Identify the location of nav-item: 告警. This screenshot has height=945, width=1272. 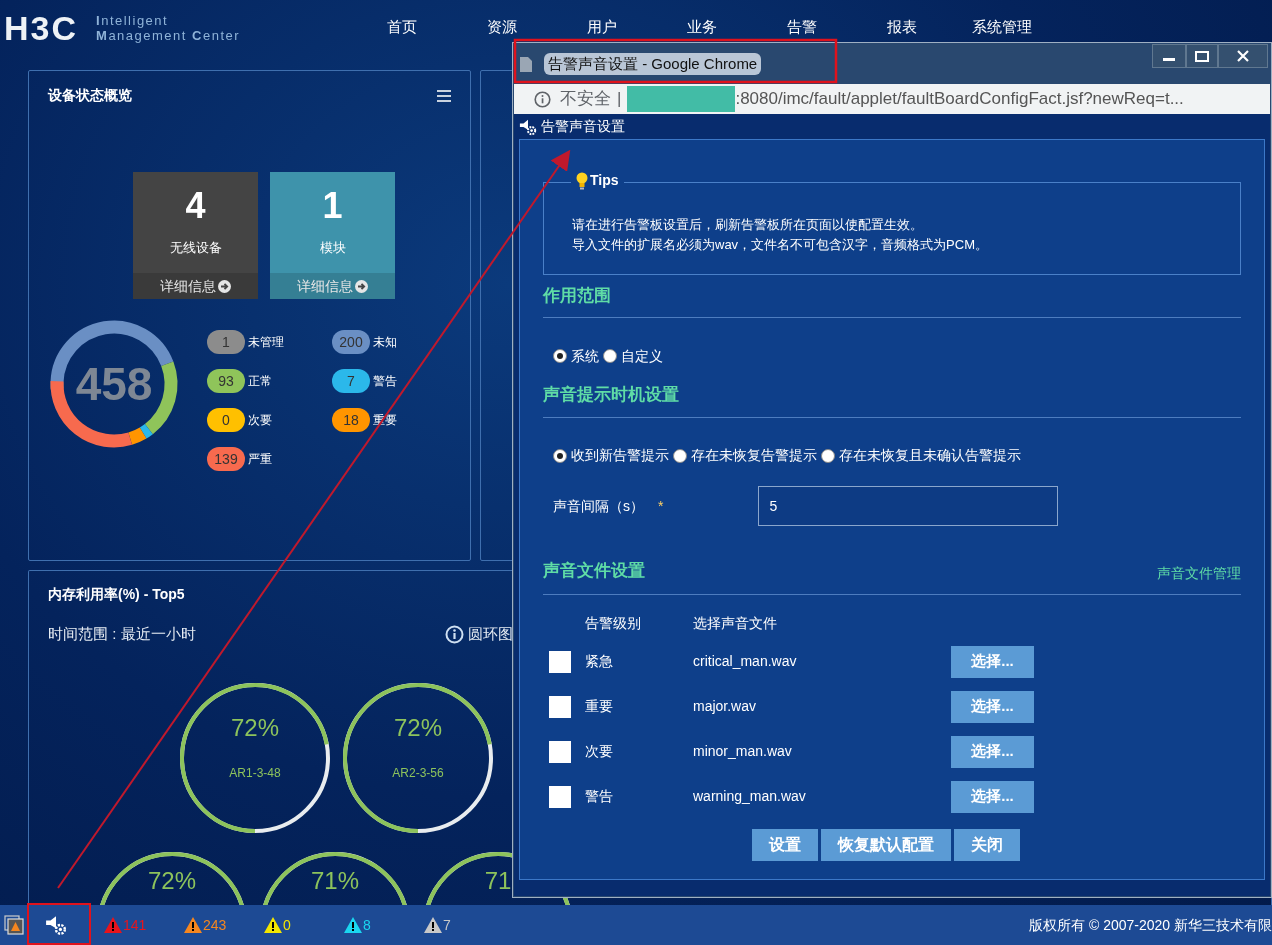
(802, 27).